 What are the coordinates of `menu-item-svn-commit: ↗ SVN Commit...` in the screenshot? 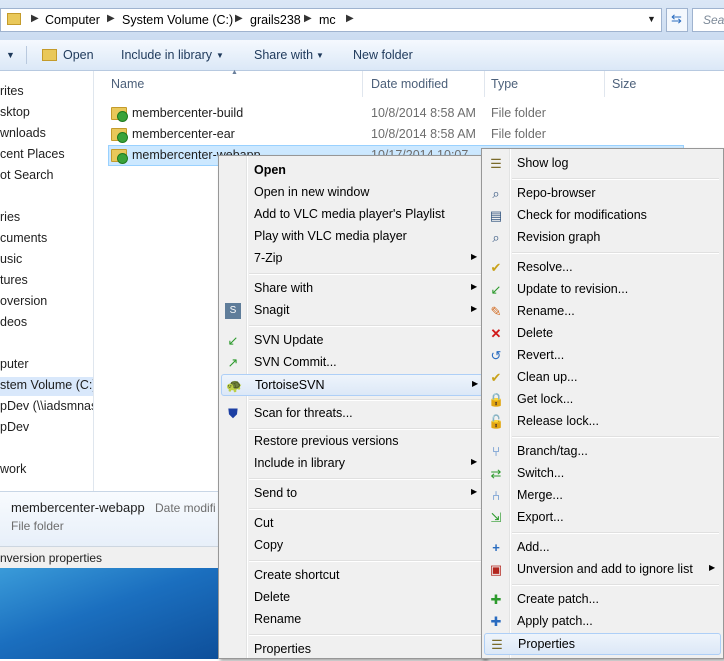 It's located at (352, 363).